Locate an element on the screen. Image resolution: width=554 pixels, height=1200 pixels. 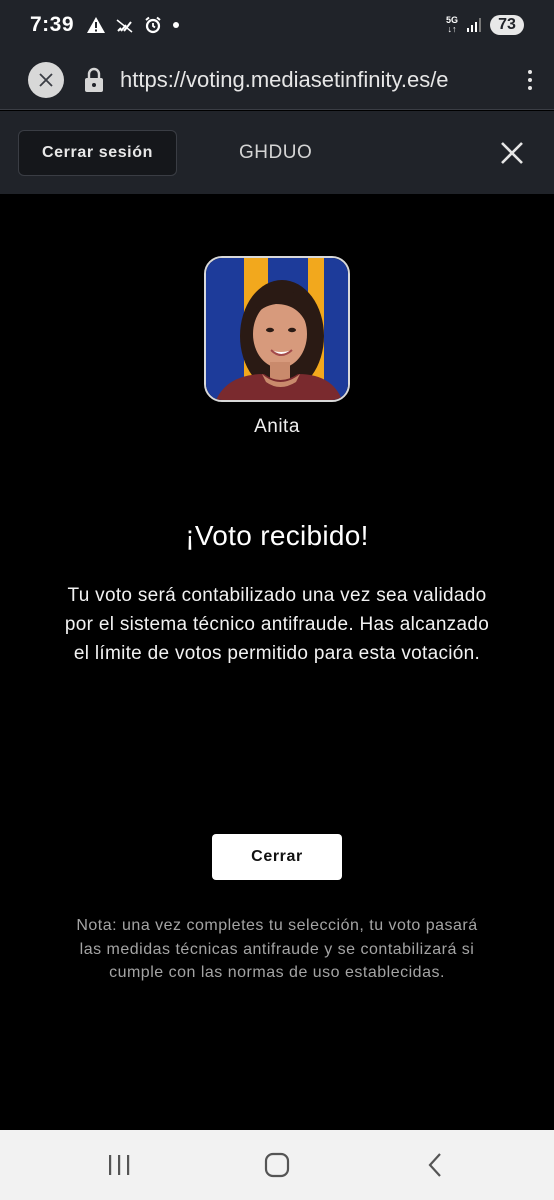
no-signal-icon is located at coordinates (124, 26).